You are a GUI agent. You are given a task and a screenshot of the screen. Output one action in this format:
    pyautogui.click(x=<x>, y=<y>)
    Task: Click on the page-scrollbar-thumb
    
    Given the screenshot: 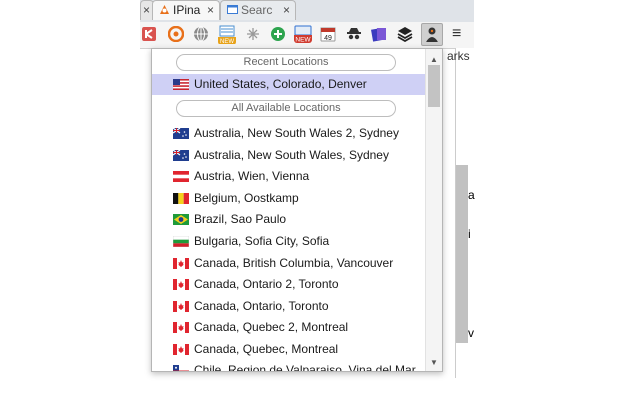 What is the action you would take?
    pyautogui.click(x=462, y=254)
    